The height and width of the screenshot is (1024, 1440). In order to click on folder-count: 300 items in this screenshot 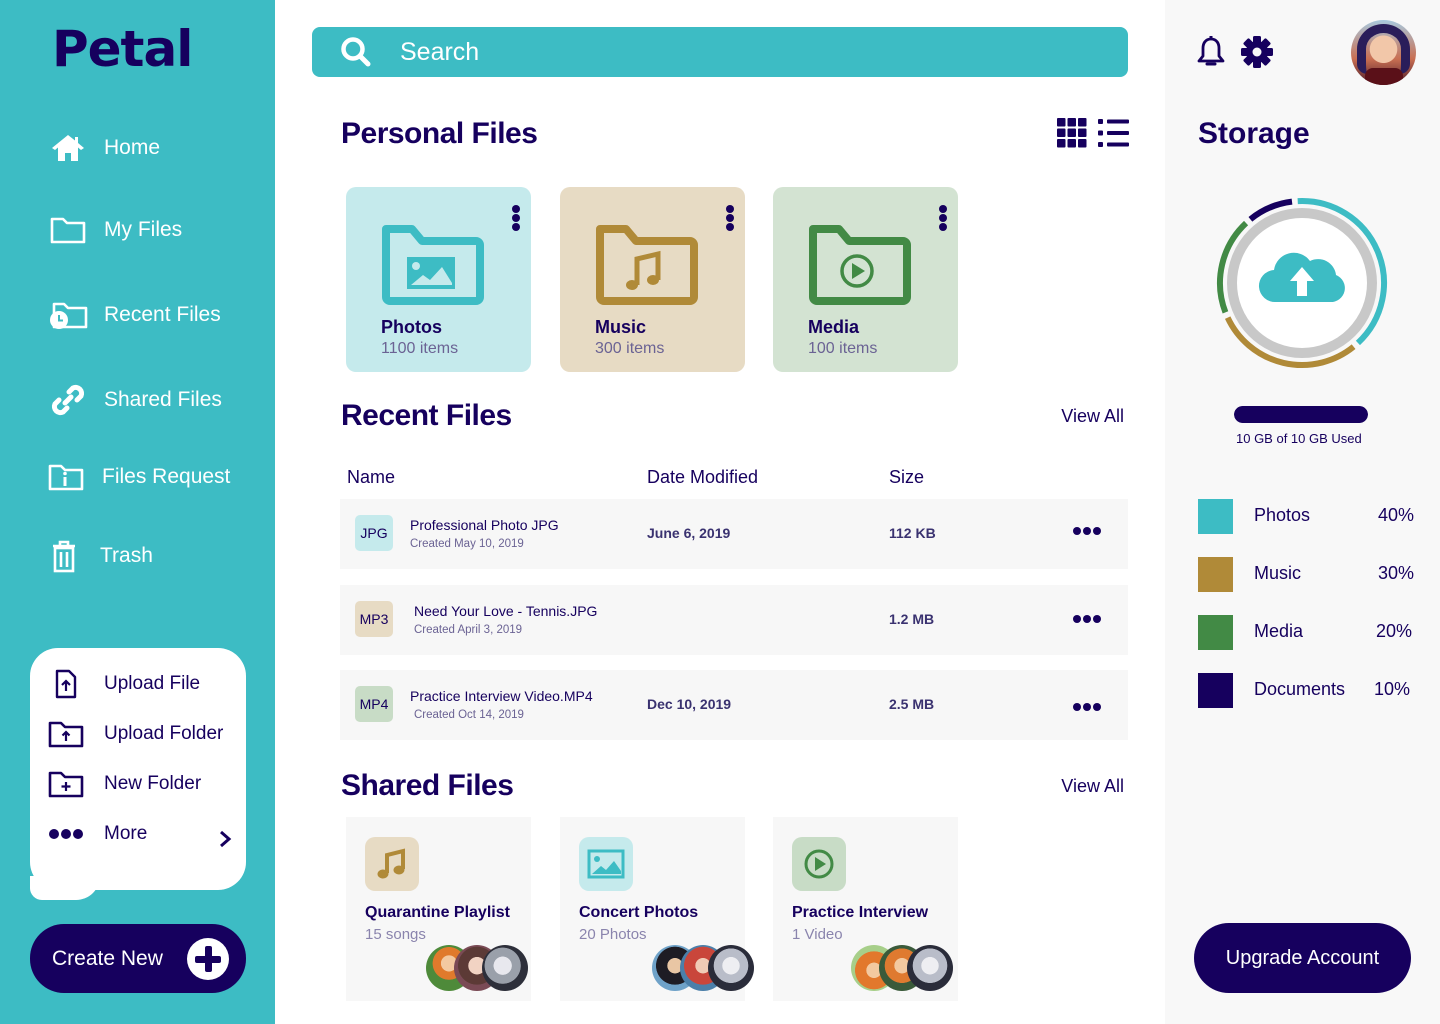, I will do `click(630, 348)`.